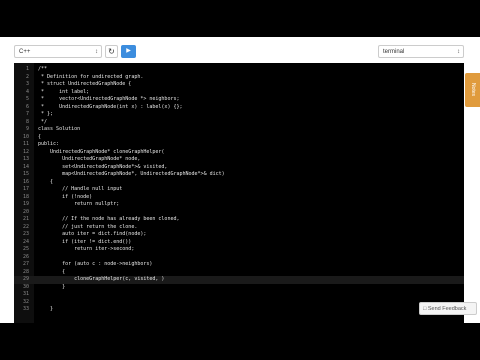 The height and width of the screenshot is (360, 480). What do you see at coordinates (239, 228) in the screenshot?
I see `code-line: 22 // just return the clone.` at bounding box center [239, 228].